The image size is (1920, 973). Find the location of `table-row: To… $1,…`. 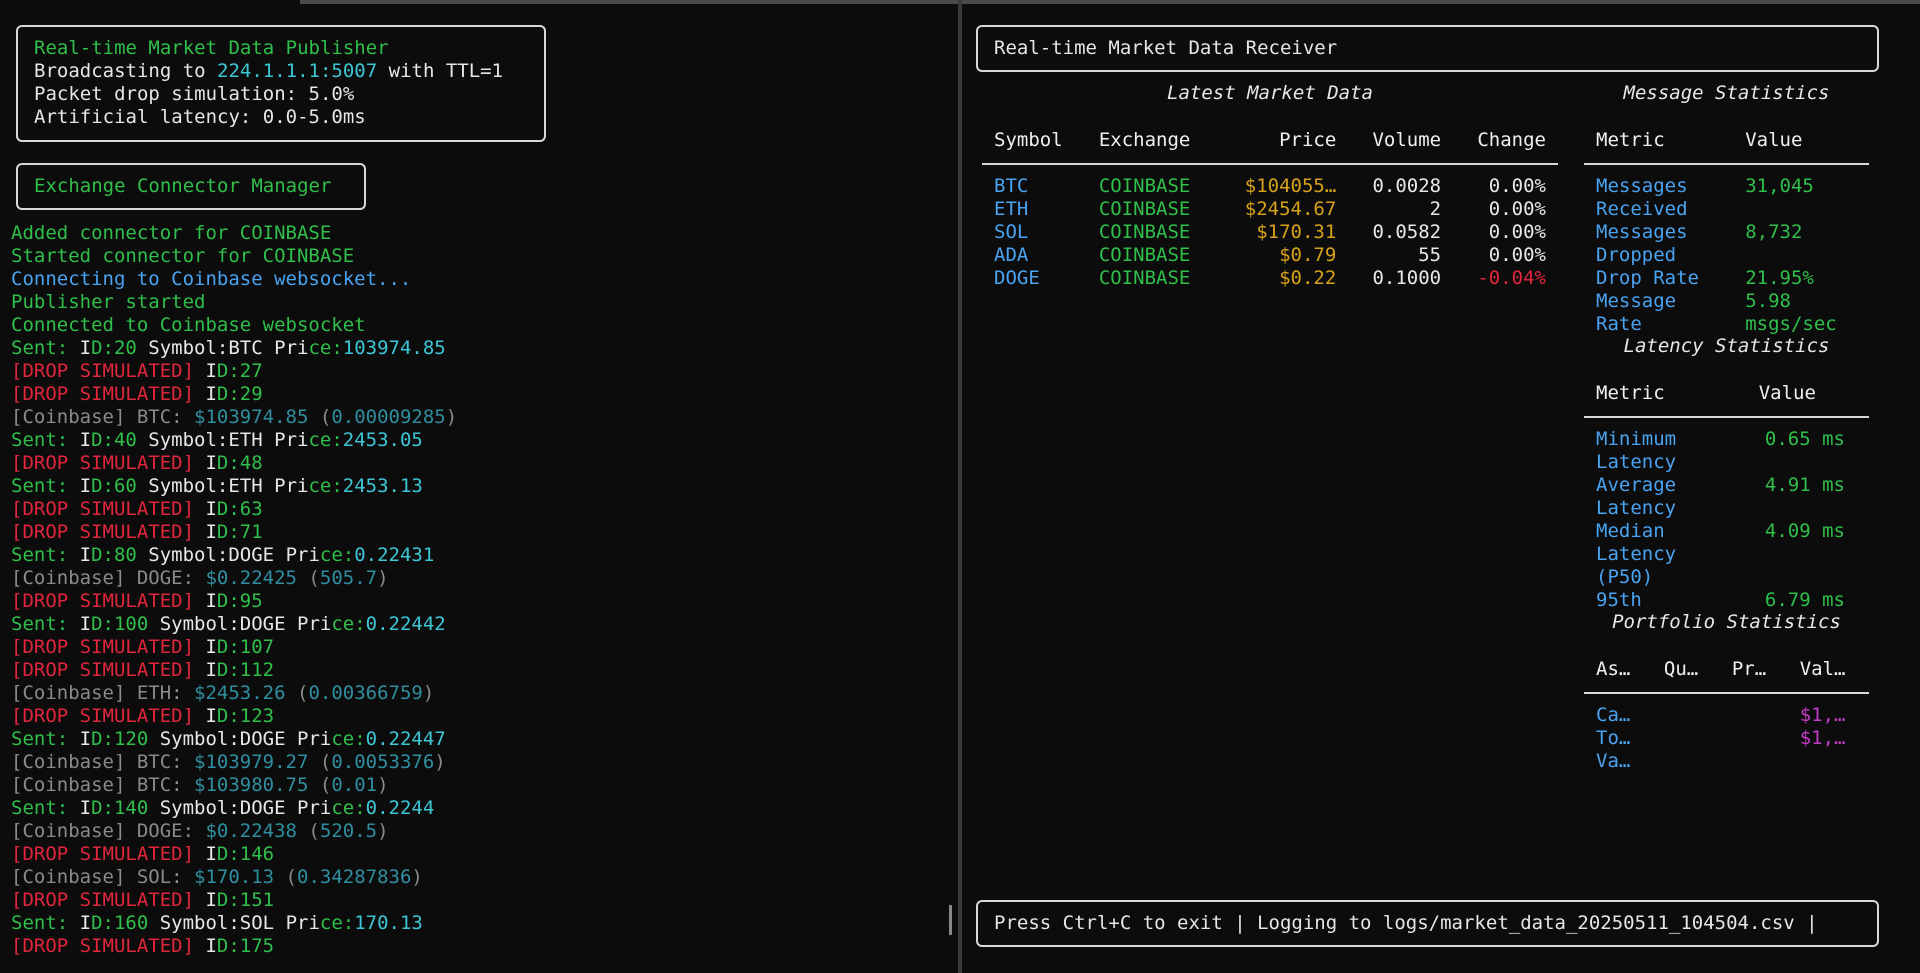

table-row: To… $1,… is located at coordinates (1726, 738).